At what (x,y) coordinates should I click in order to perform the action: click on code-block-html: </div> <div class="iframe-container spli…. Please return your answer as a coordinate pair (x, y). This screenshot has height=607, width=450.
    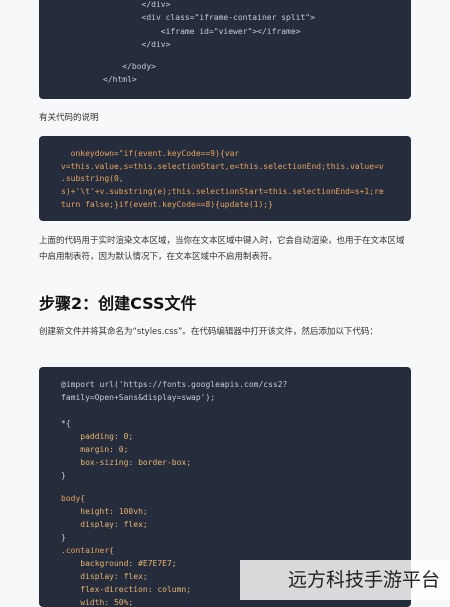
    Looking at the image, I should click on (225, 49).